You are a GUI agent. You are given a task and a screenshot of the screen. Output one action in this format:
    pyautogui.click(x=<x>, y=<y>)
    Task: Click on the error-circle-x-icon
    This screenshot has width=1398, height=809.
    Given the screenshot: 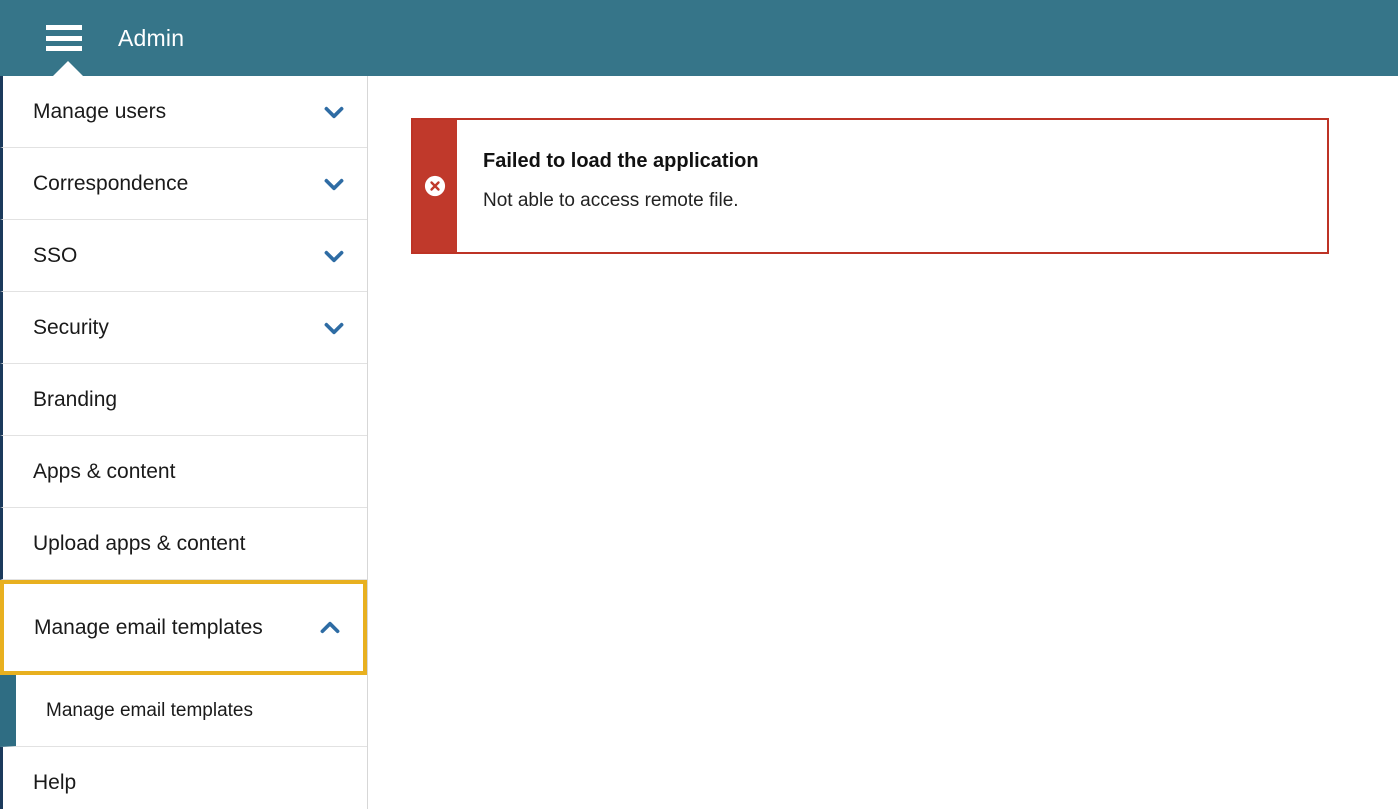 What is the action you would take?
    pyautogui.click(x=435, y=186)
    